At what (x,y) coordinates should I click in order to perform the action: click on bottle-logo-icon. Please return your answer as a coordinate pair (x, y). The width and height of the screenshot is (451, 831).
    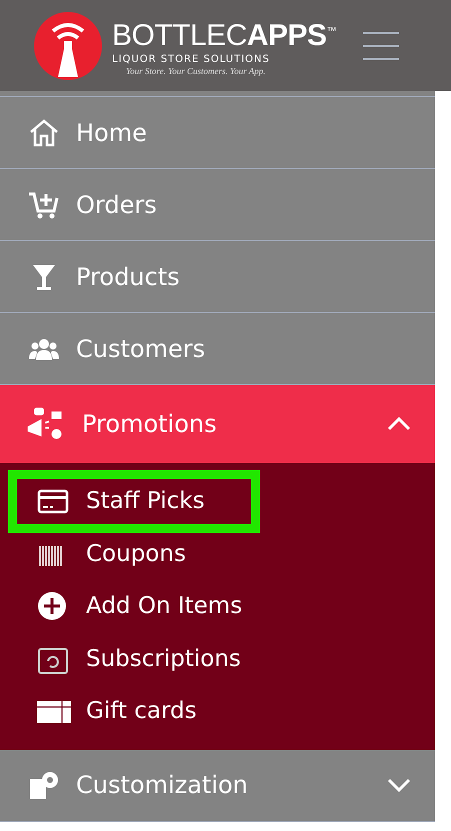
    Looking at the image, I should click on (68, 45).